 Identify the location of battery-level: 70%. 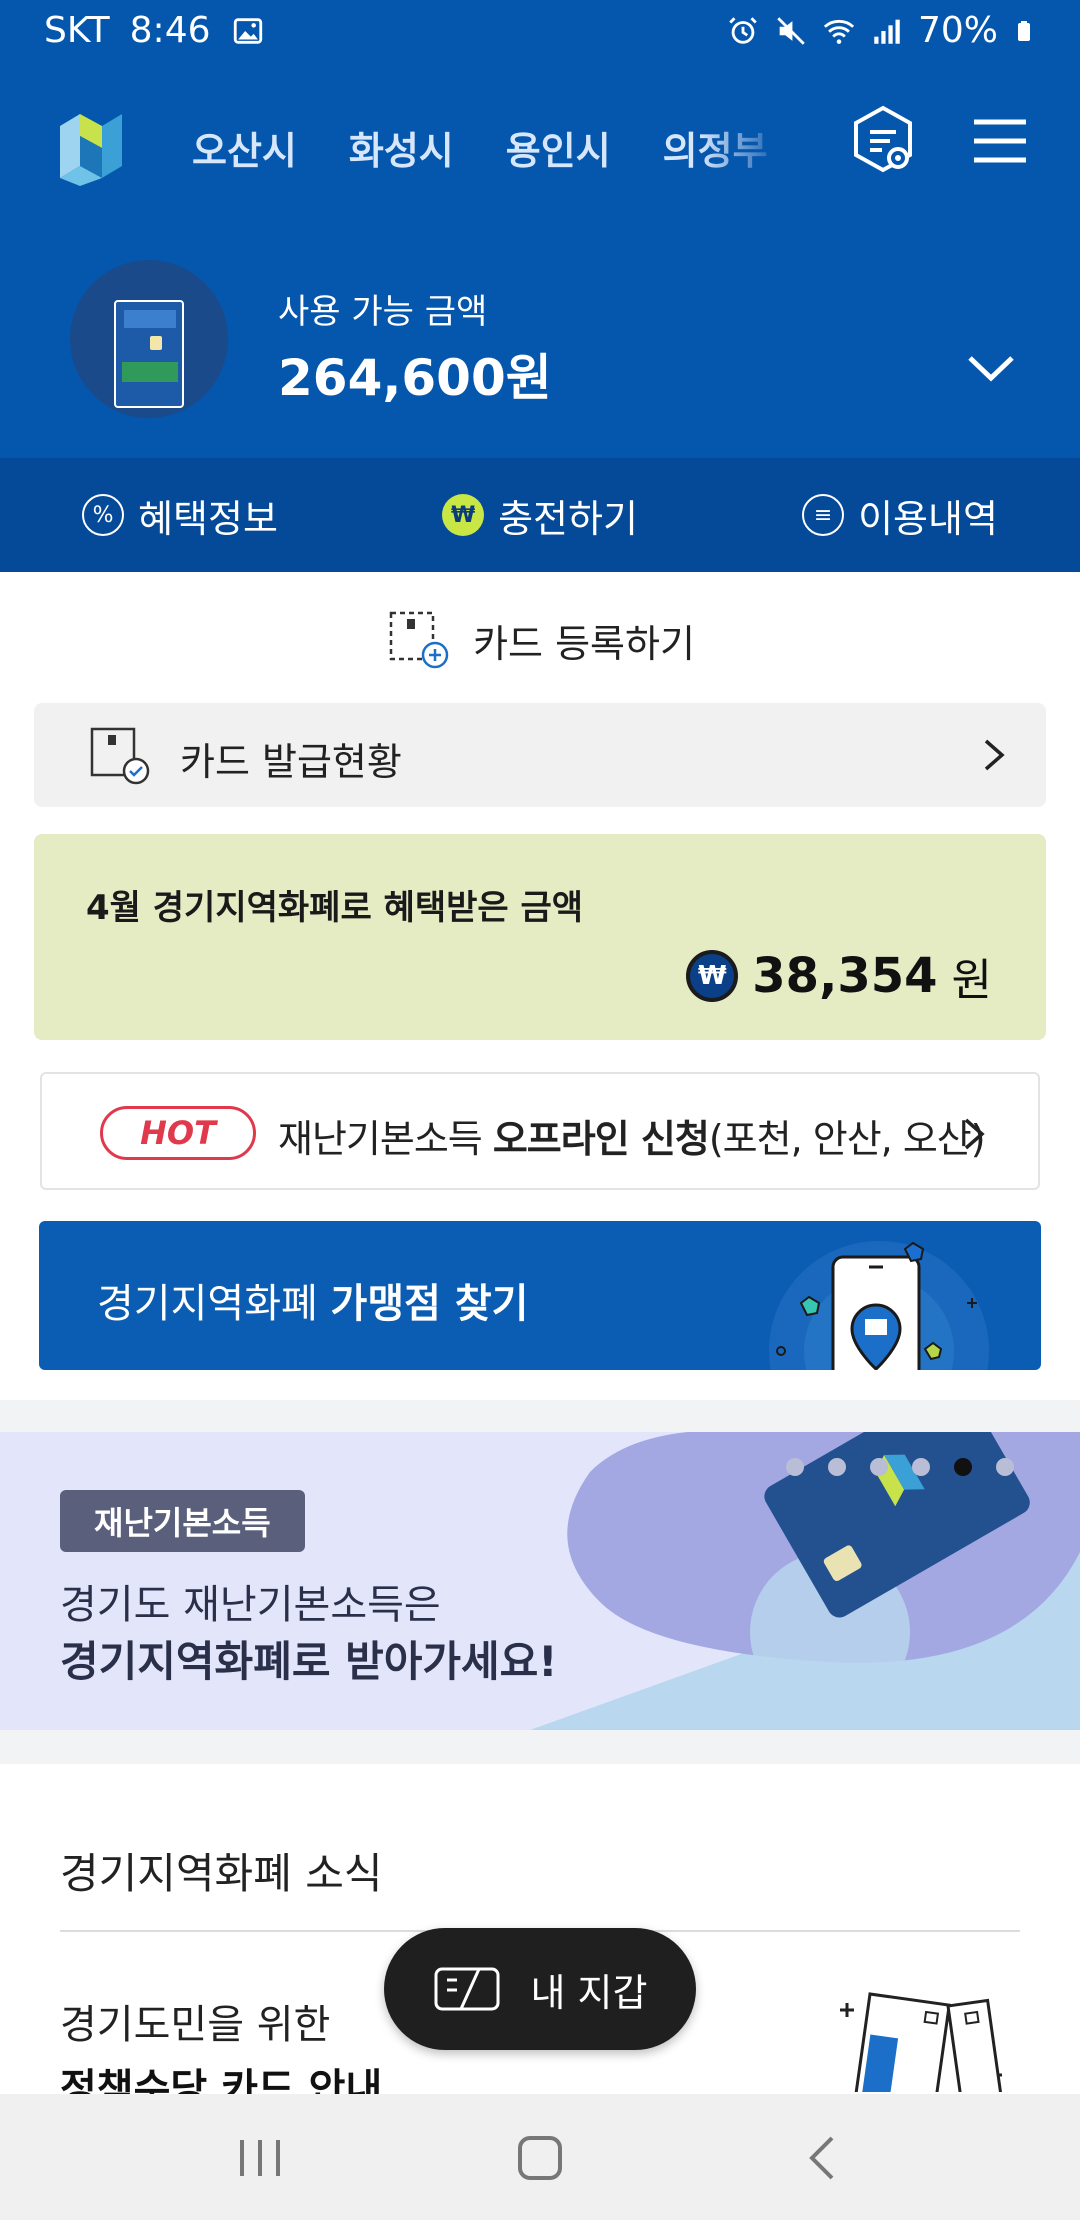
(957, 30).